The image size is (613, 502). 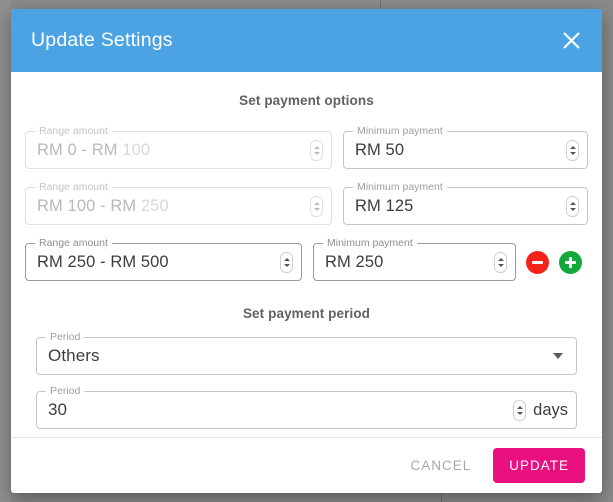 What do you see at coordinates (558, 356) in the screenshot?
I see `chevron-down-icon` at bounding box center [558, 356].